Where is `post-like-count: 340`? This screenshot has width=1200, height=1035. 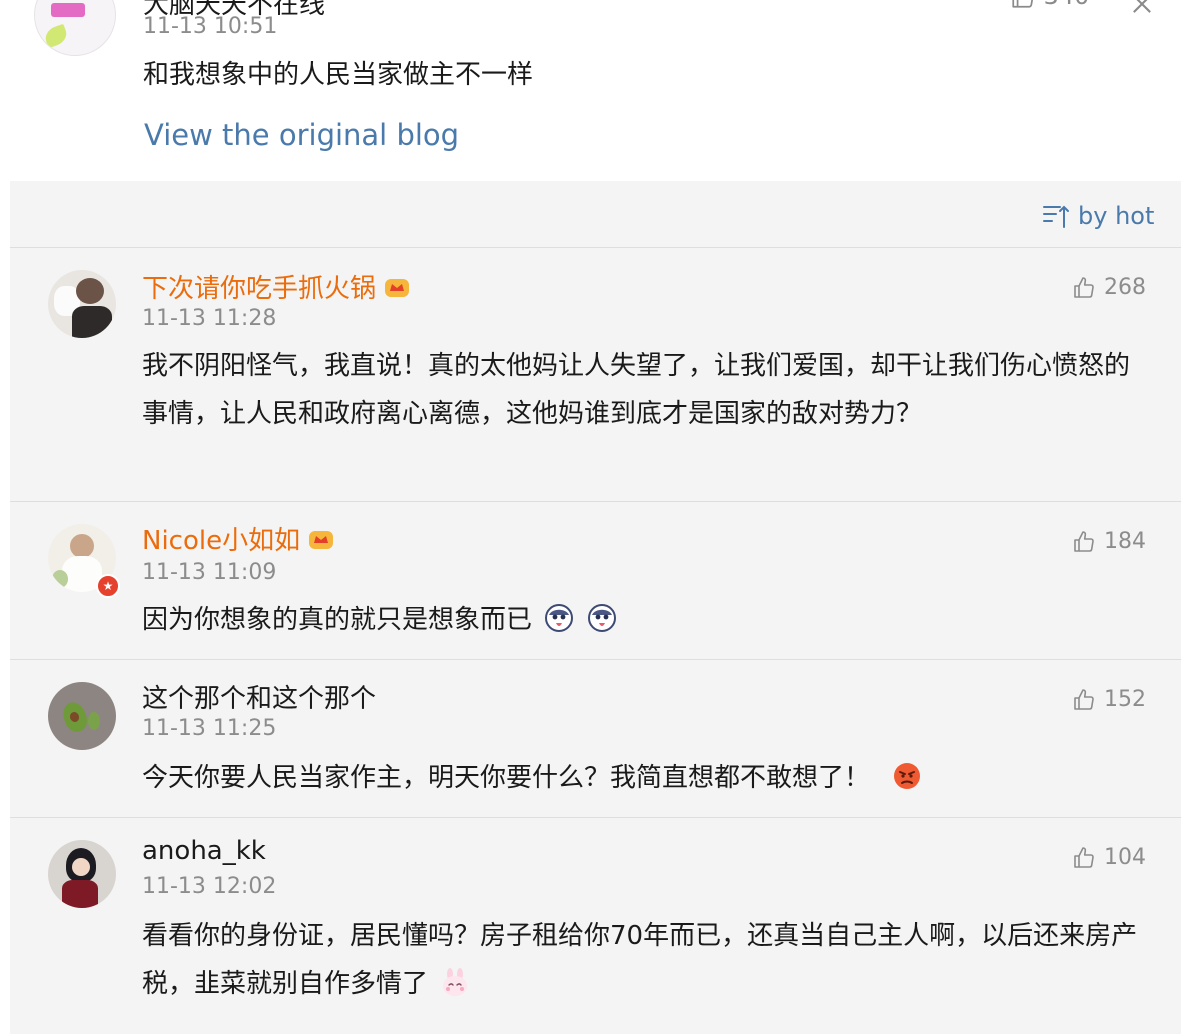
post-like-count: 340 is located at coordinates (1067, 5).